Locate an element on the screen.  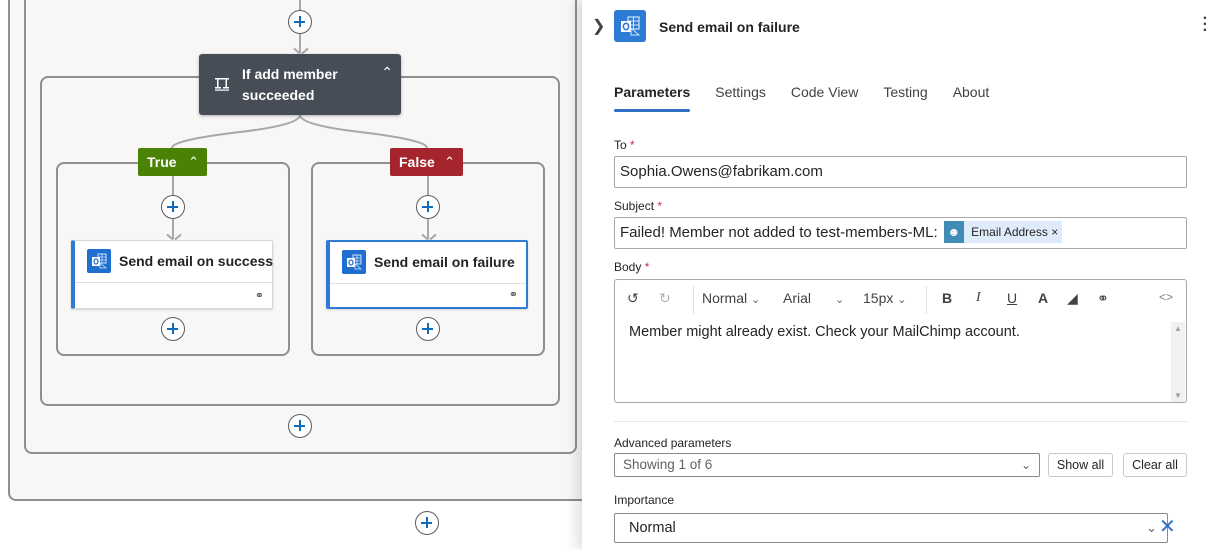
tab-about: About is located at coordinates (971, 98).